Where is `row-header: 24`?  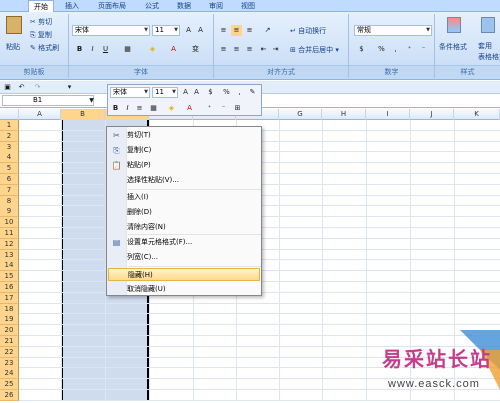
row-header: 24 is located at coordinates (9, 374).